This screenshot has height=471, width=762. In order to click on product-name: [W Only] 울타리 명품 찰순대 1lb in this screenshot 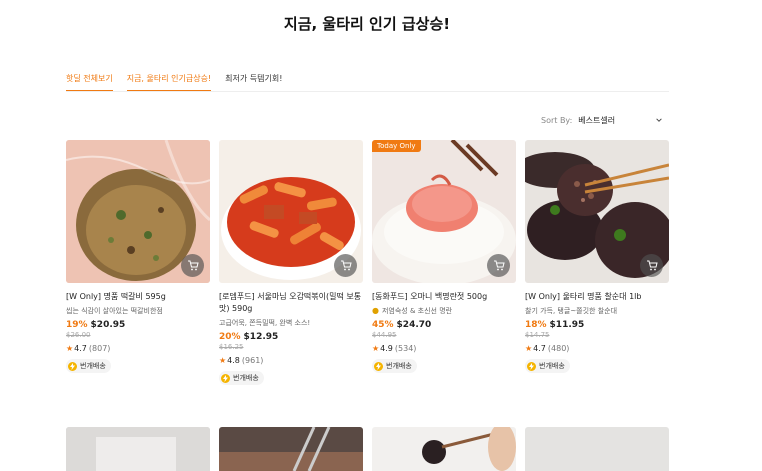, I will do `click(597, 297)`.